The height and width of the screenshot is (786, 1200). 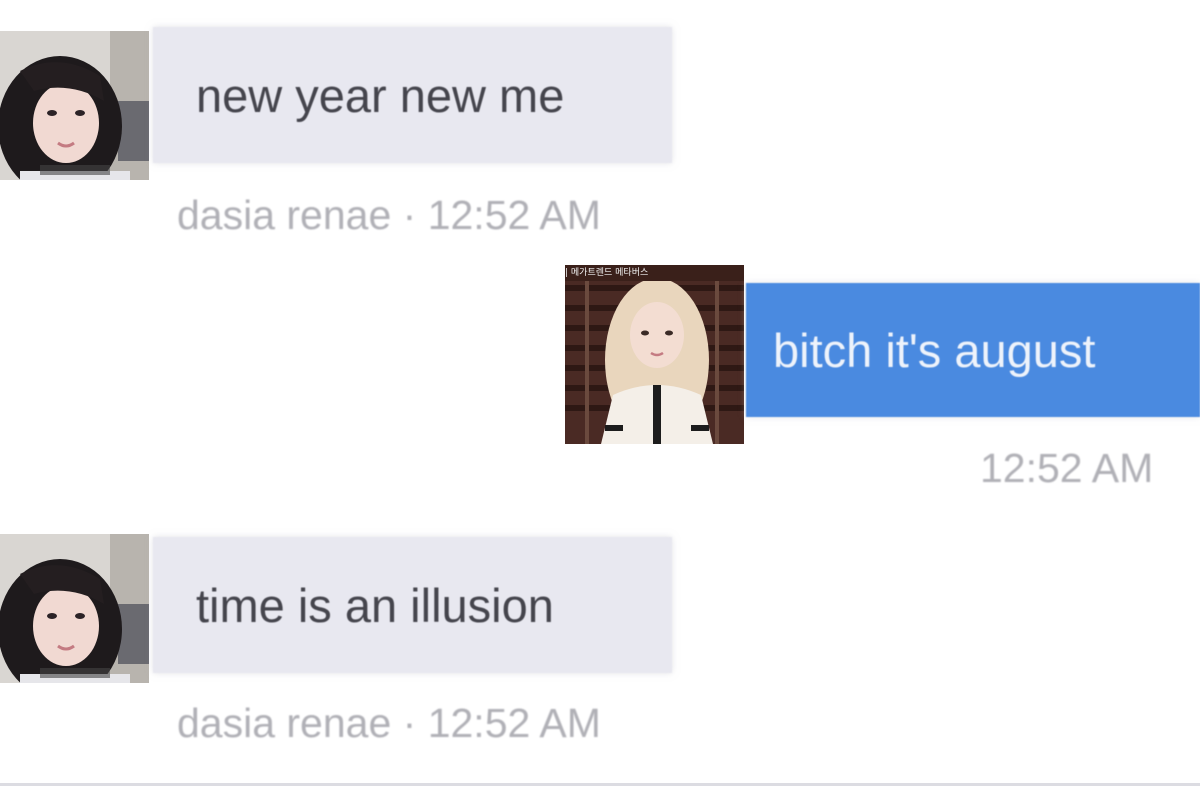 I want to click on message-bubble-incoming: time is an illusion, so click(x=412, y=605).